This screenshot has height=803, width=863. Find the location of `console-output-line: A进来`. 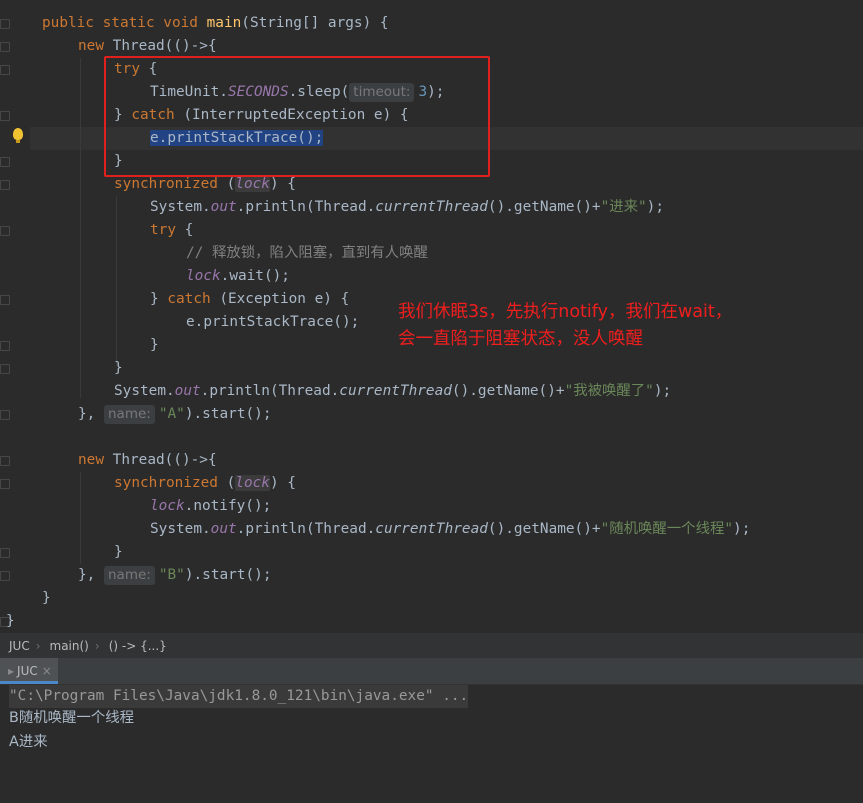

console-output-line: A进来 is located at coordinates (28, 742).